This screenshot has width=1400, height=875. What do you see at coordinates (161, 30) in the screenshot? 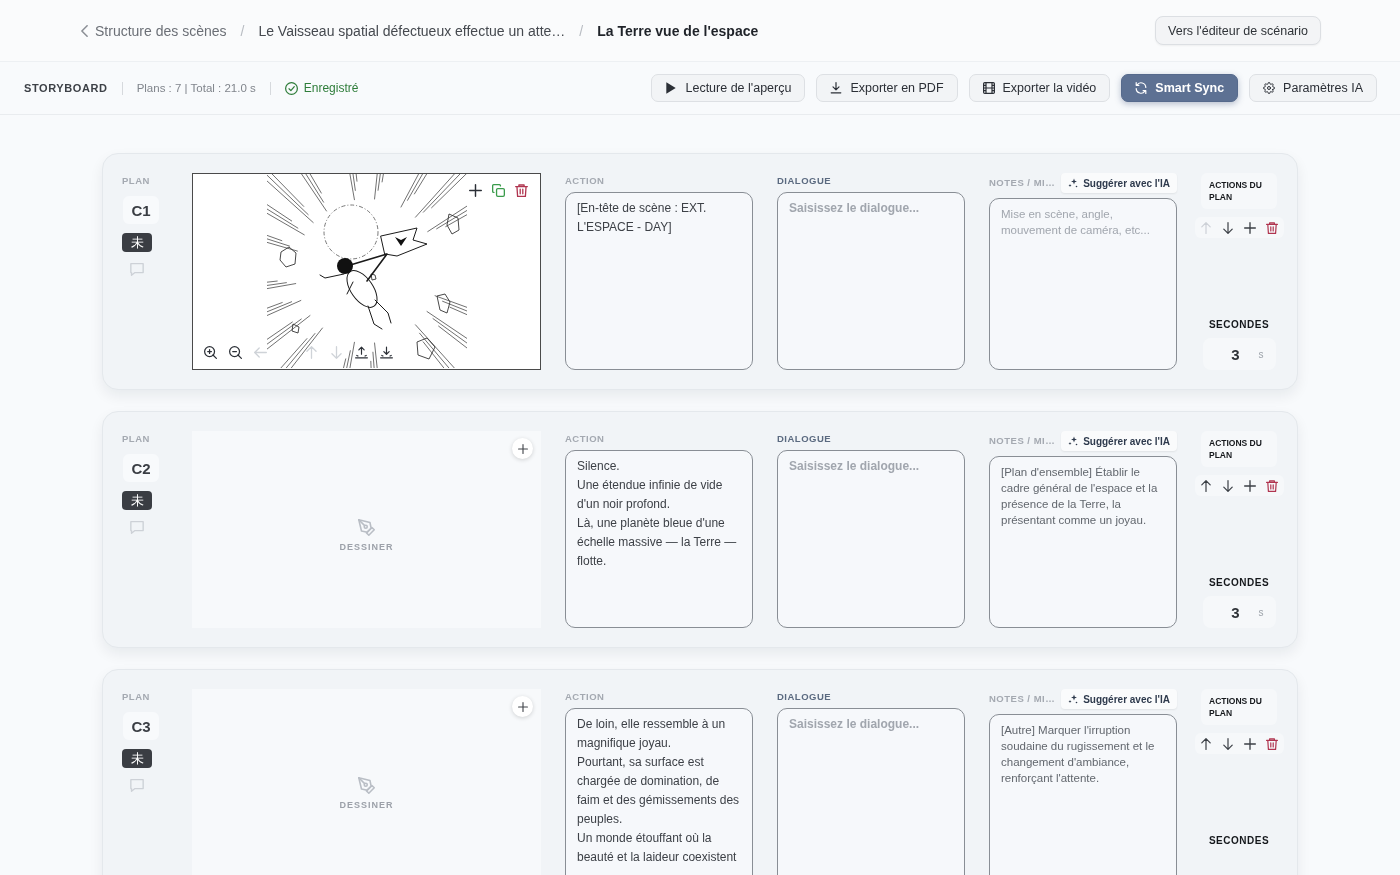
I see `breadcrumb-link: Structure des scènes` at bounding box center [161, 30].